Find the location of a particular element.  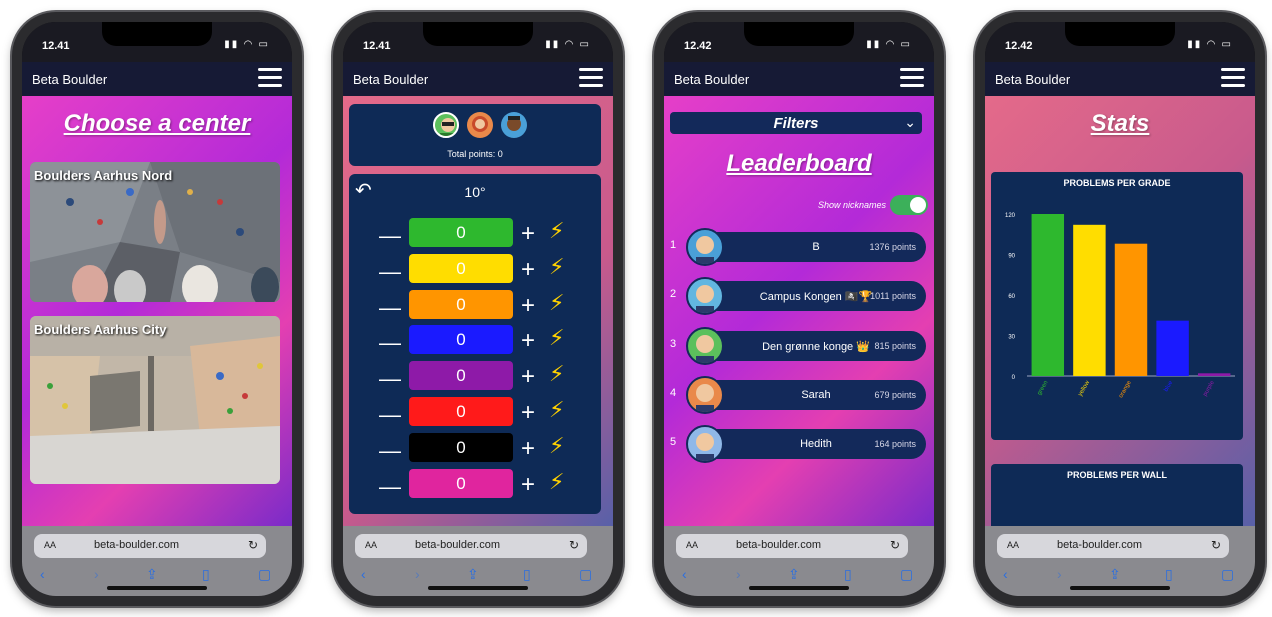

leaderboard-row: 4 Sarah 679 points is located at coordinates (799, 394).